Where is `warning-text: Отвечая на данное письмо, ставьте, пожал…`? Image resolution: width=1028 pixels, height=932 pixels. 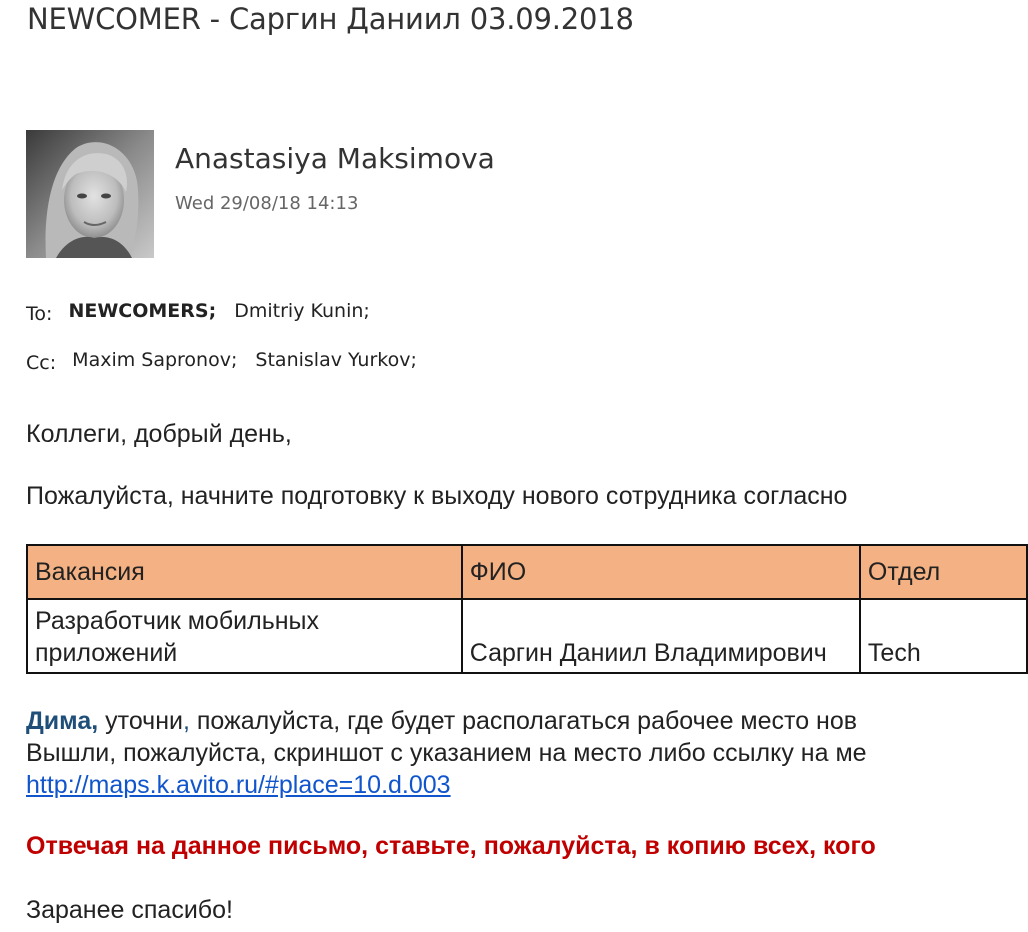 warning-text: Отвечая на данное письмо, ставьте, пожал… is located at coordinates (451, 846).